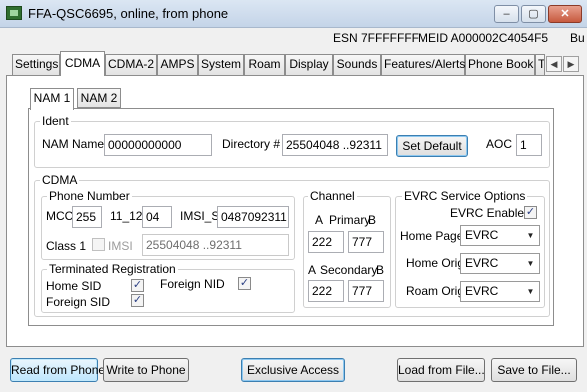  Describe the element at coordinates (128, 13) in the screenshot. I see `window-title: FFA-QSC6695, online, from phone` at that location.